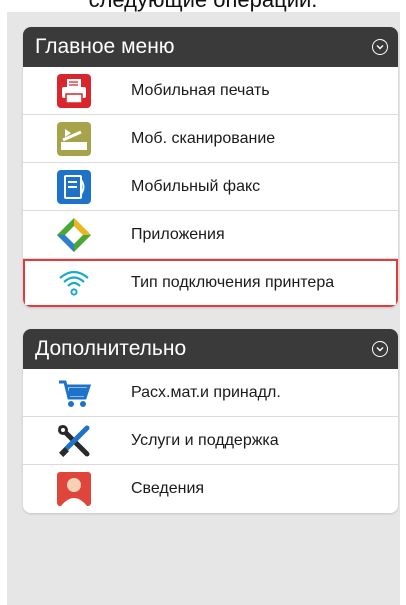 This screenshot has height=605, width=406. I want to click on scanner-icon, so click(74, 139).